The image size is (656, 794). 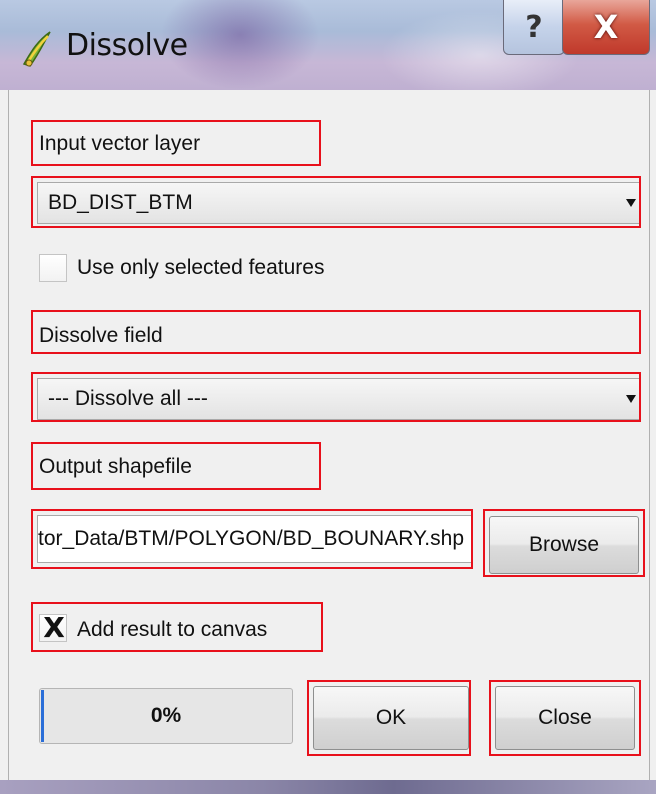 I want to click on input-layer-select-highlight, so click(x=336, y=202).